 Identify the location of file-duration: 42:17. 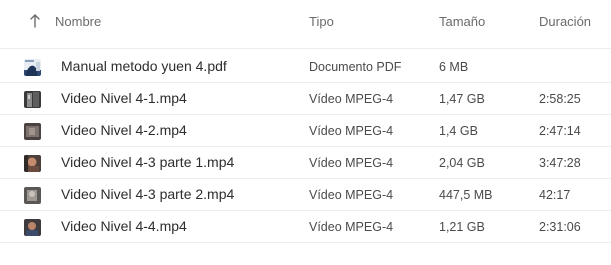
(555, 195).